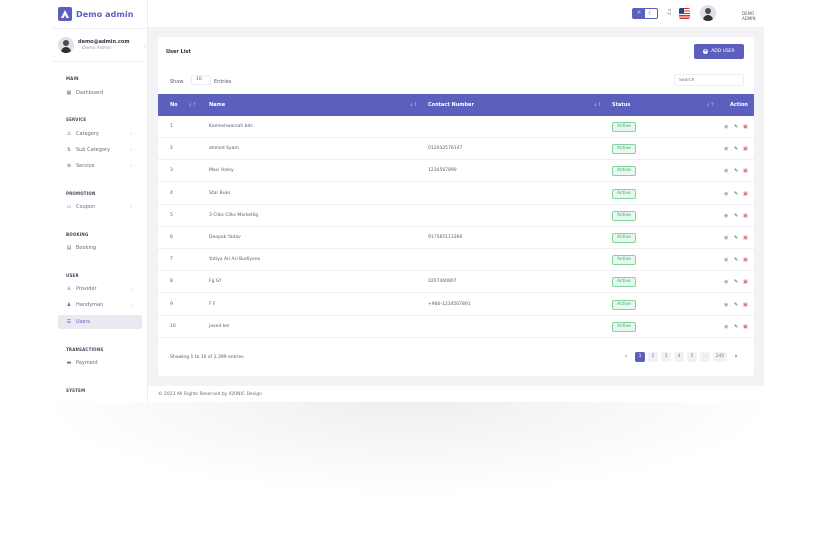 The width and height of the screenshot is (816, 555). I want to click on page-button: 4, so click(679, 357).